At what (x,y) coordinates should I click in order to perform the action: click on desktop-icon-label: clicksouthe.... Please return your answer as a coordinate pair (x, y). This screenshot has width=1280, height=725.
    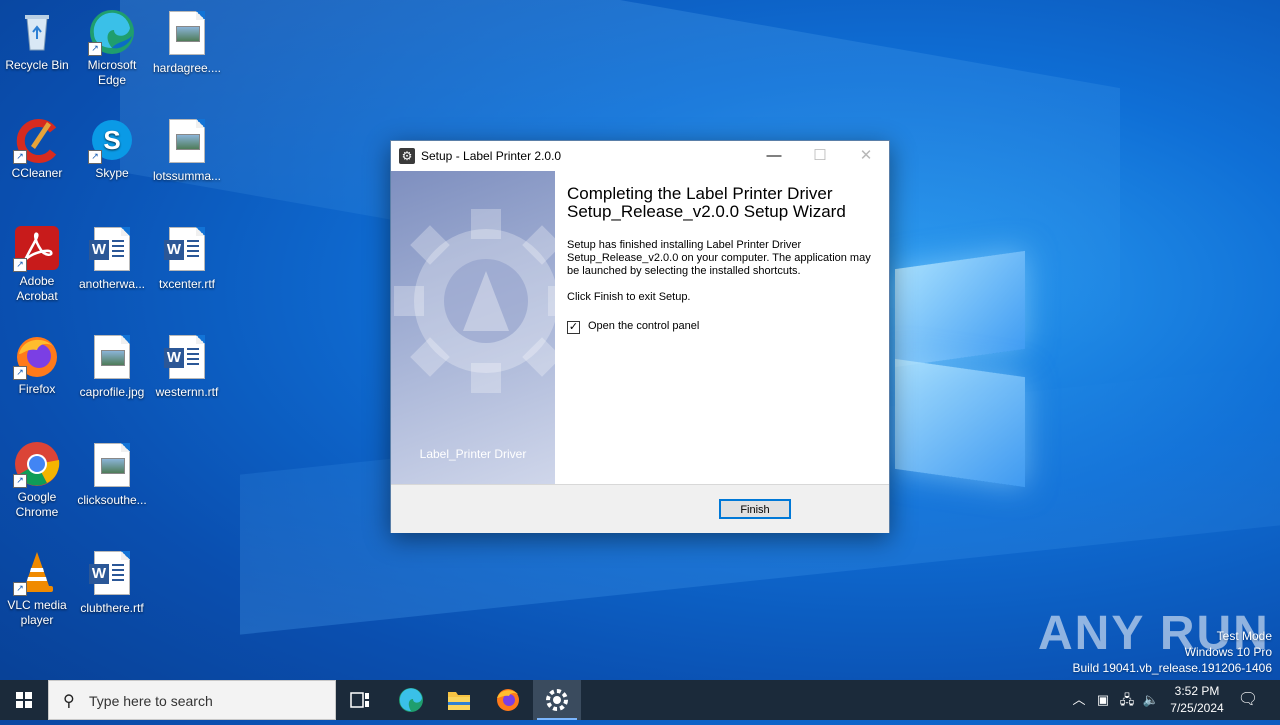
    Looking at the image, I should click on (112, 500).